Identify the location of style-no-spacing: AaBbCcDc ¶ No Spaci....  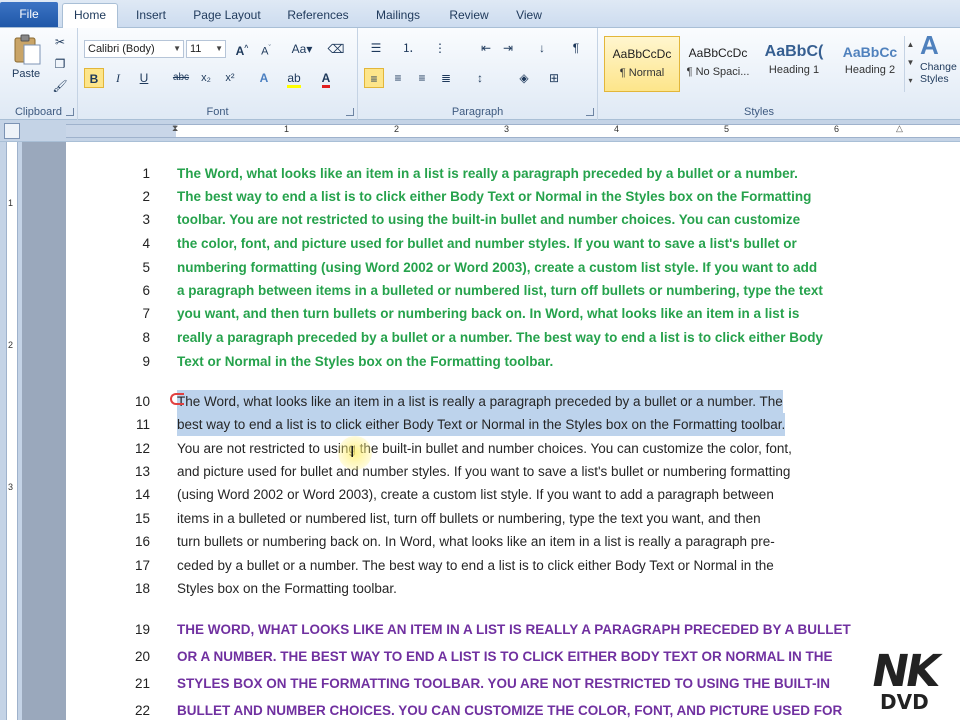
(718, 64).